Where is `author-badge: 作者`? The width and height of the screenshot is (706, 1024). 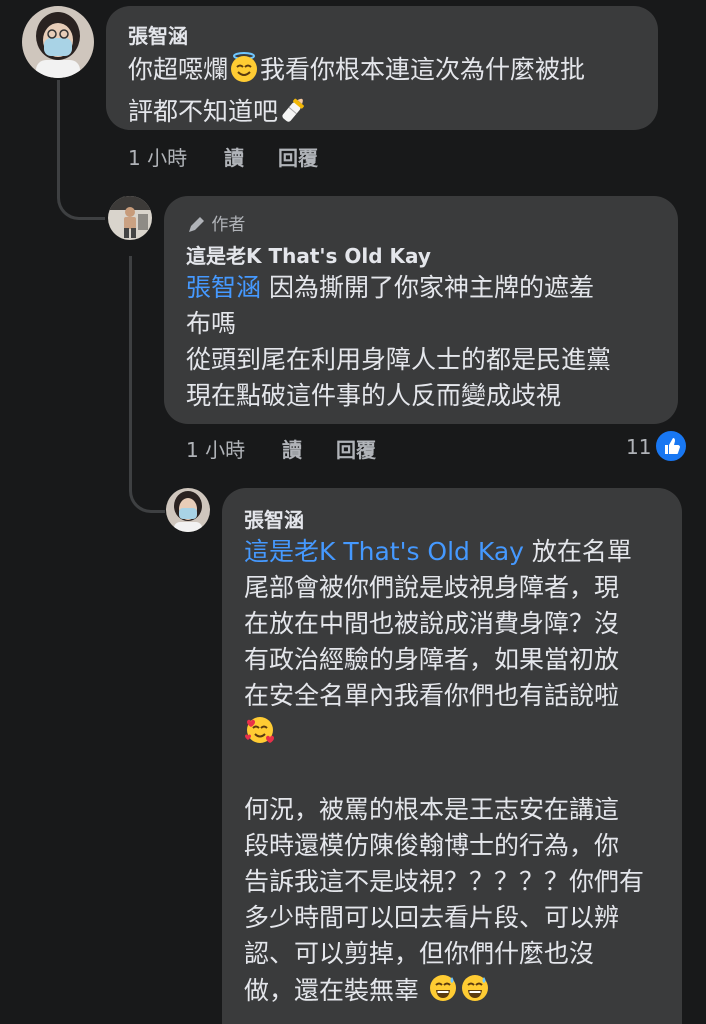 author-badge: 作者 is located at coordinates (215, 225).